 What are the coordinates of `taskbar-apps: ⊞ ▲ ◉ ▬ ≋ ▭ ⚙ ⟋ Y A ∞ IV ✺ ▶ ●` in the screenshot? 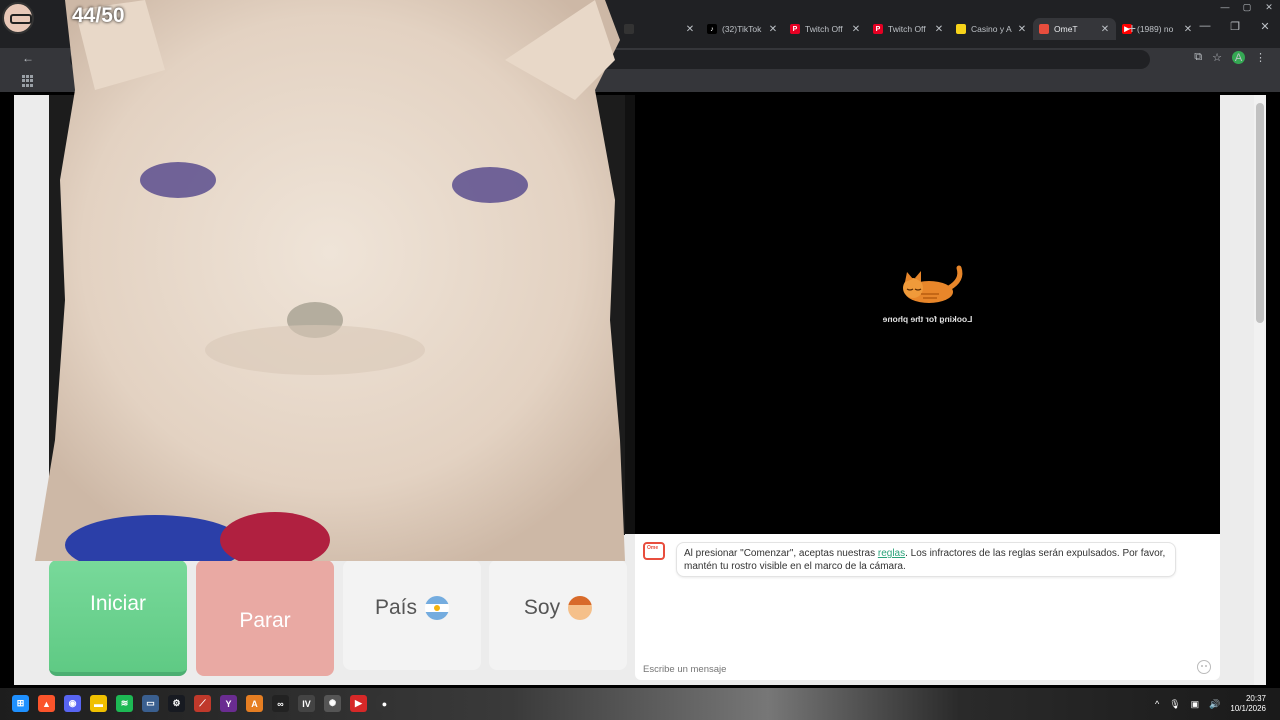 It's located at (202, 703).